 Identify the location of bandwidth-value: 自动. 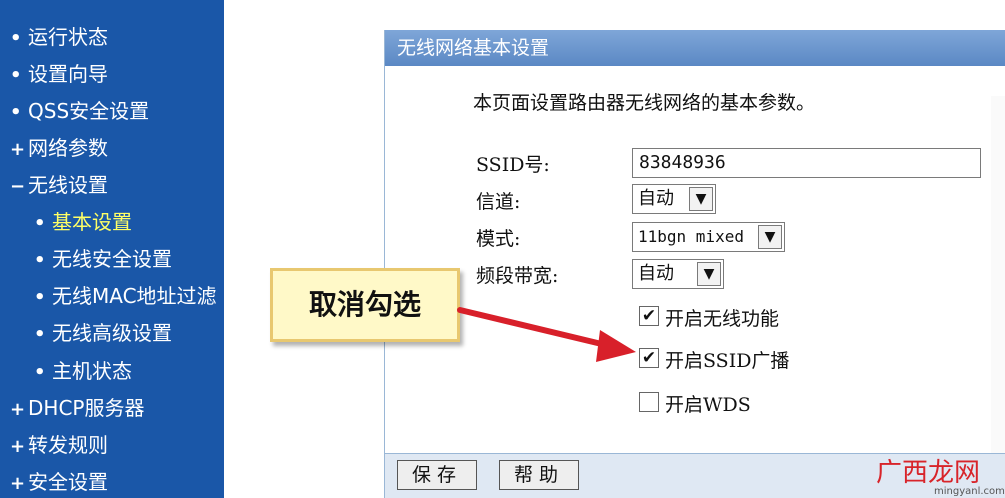
(656, 273).